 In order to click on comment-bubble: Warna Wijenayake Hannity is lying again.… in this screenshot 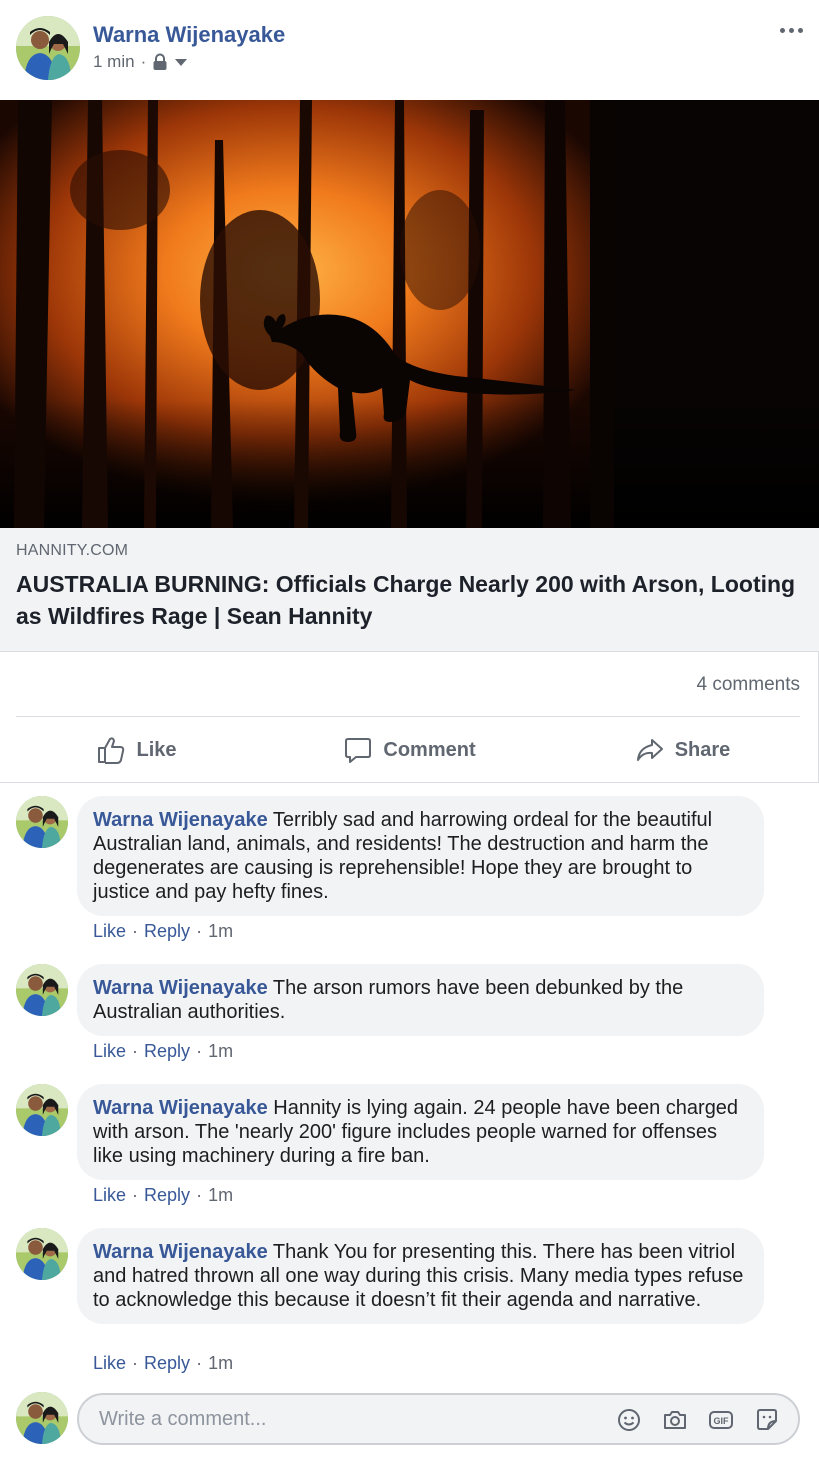, I will do `click(420, 1132)`.